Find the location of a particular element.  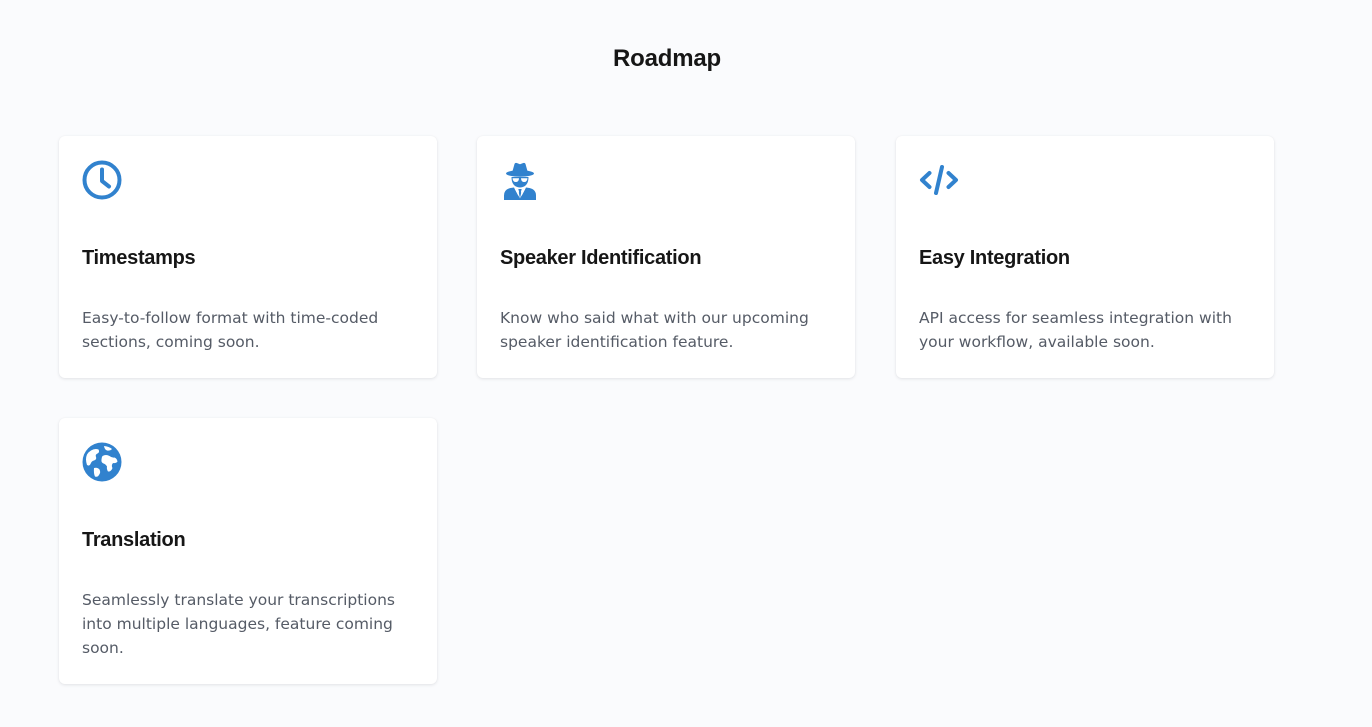

feature-title: Translation is located at coordinates (134, 540).